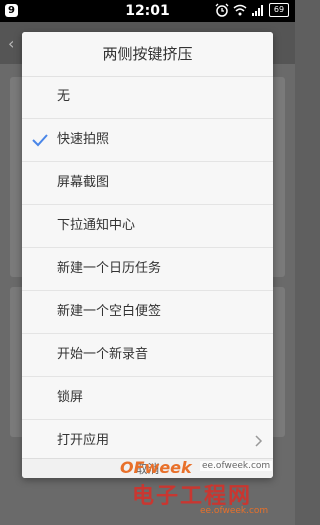  Describe the element at coordinates (147, 441) in the screenshot. I see `option-open-app: 打开应用` at that location.